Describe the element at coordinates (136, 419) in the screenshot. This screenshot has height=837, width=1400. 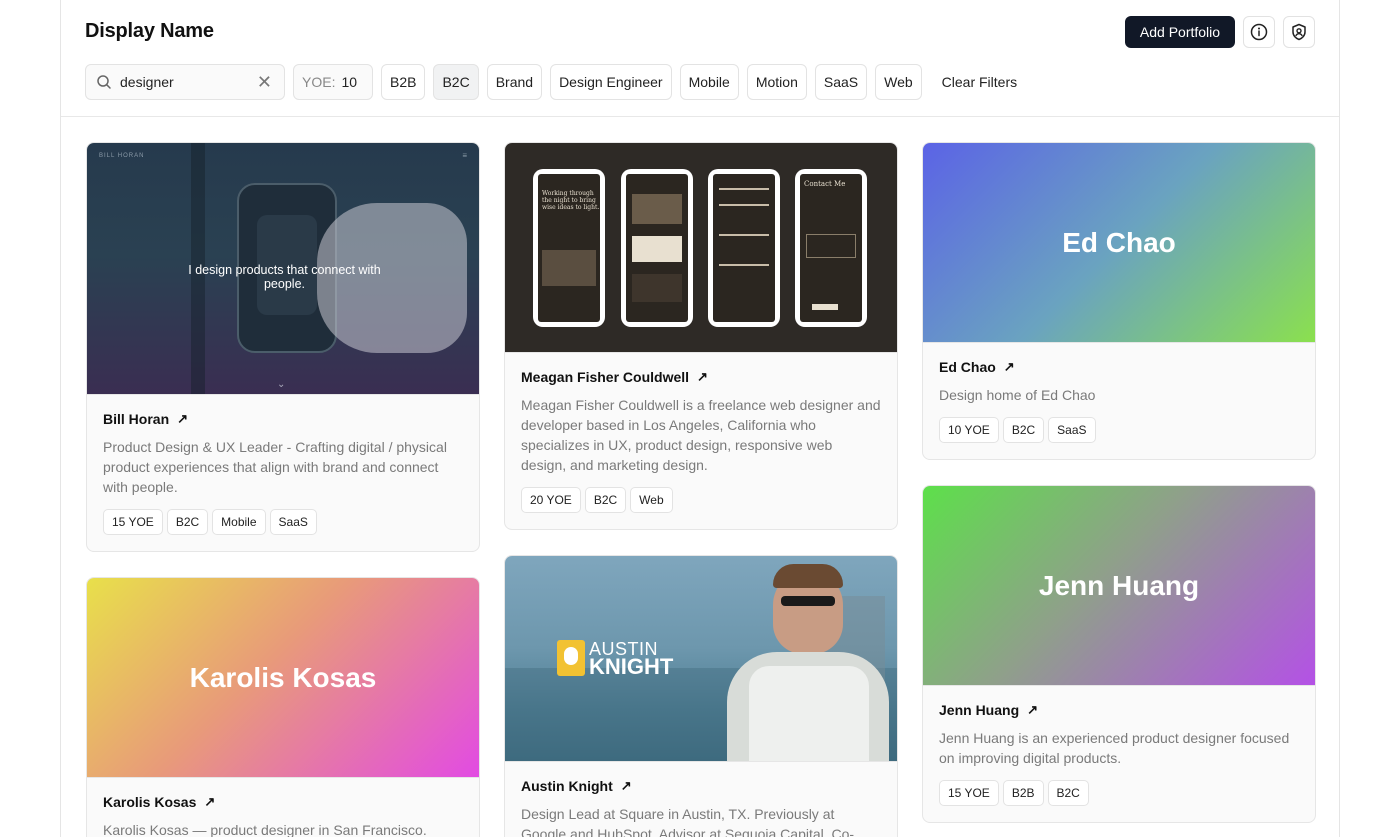
I see `portfolio-name-text: Bill Horan` at that location.